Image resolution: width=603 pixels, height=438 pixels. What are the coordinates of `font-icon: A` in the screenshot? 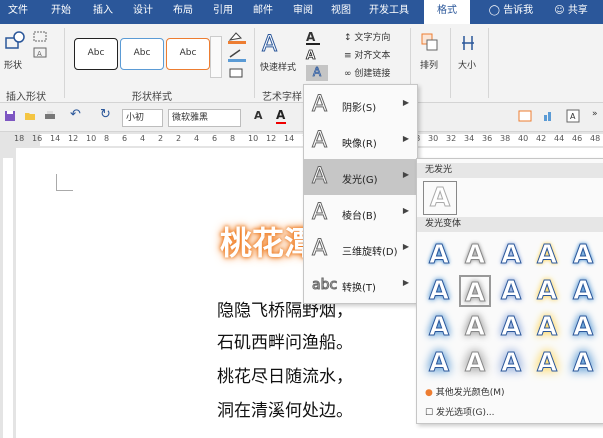 It's located at (258, 115).